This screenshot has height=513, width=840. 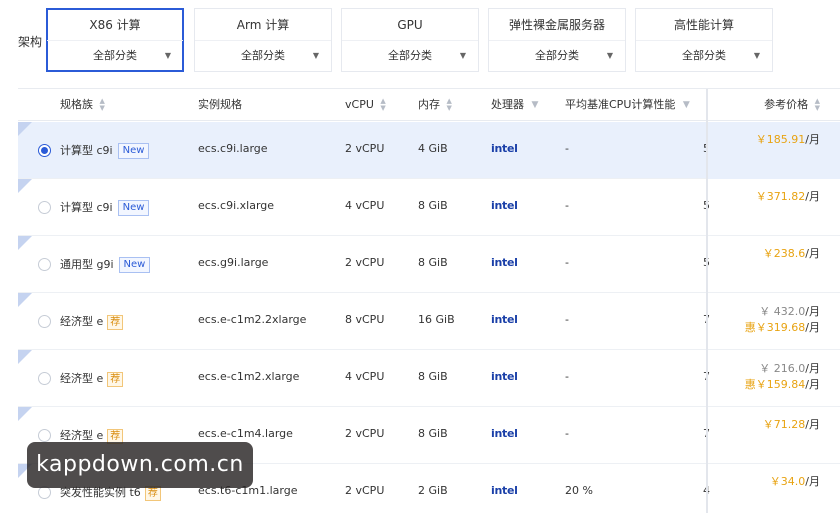 What do you see at coordinates (236, 205) in the screenshot?
I see `spec-cell: ecs.c9i.xlarge` at bounding box center [236, 205].